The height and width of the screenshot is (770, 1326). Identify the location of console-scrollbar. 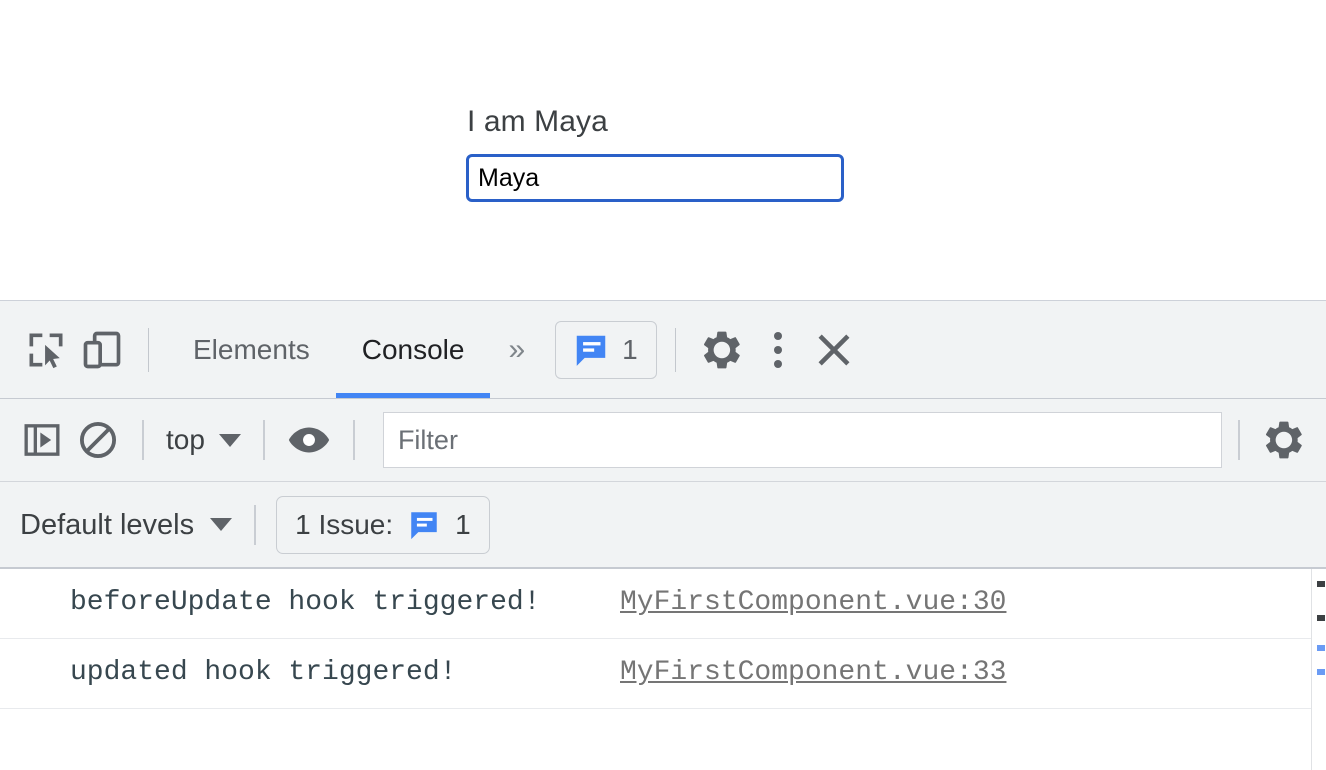
(1318, 669).